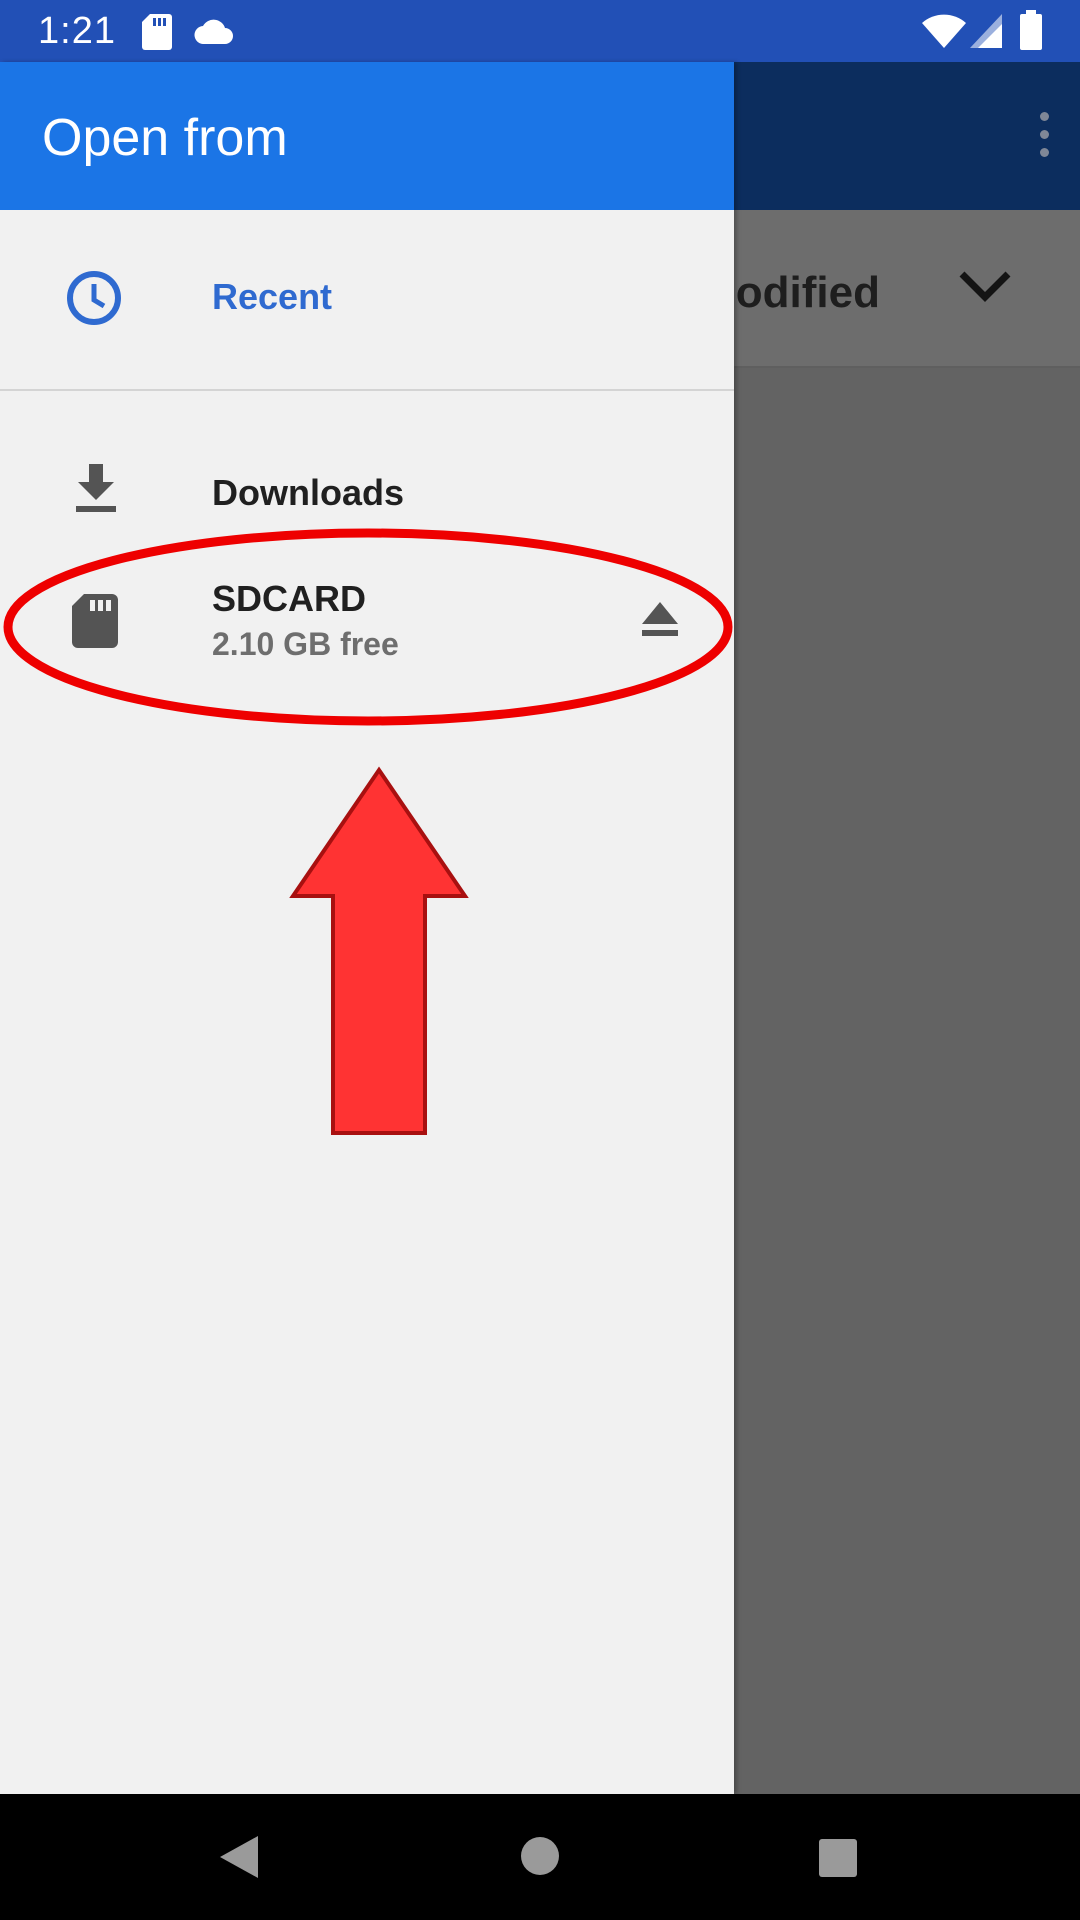 The width and height of the screenshot is (1080, 1920). Describe the element at coordinates (77, 31) in the screenshot. I see `status-time: 1:21` at that location.